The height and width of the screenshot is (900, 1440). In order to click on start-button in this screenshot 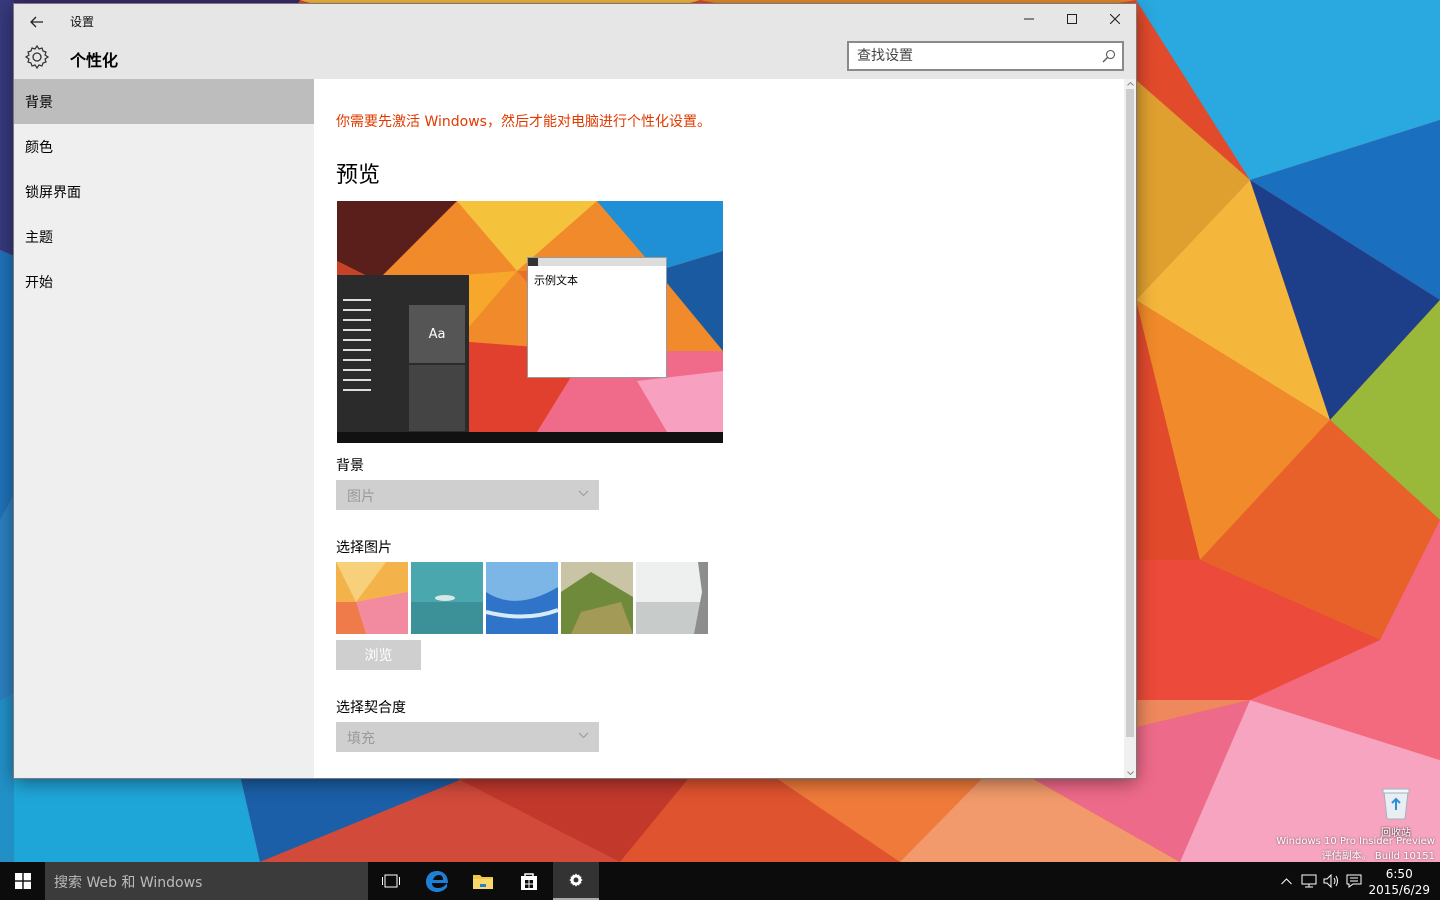, I will do `click(22, 881)`.